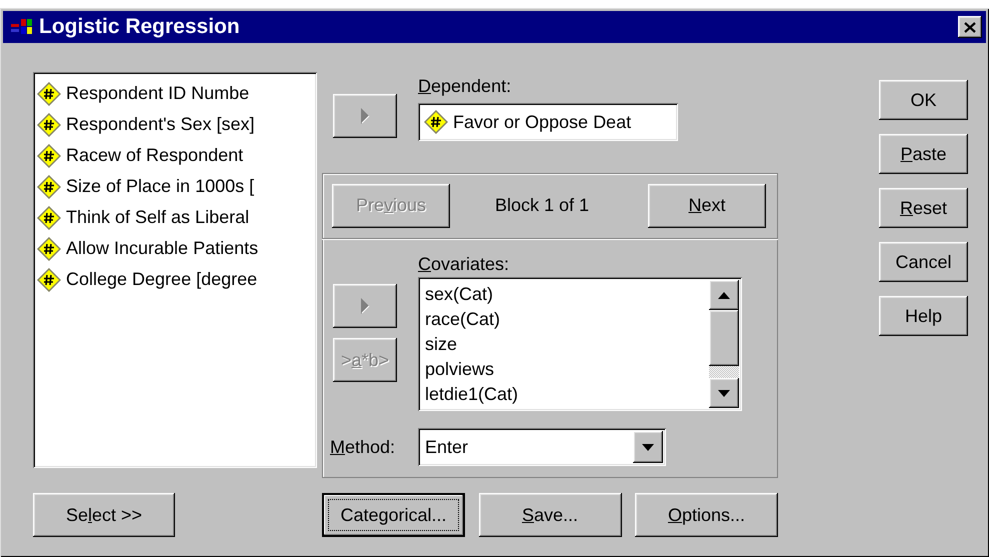  I want to click on variable-item: Think of Self as Liberal, so click(158, 217).